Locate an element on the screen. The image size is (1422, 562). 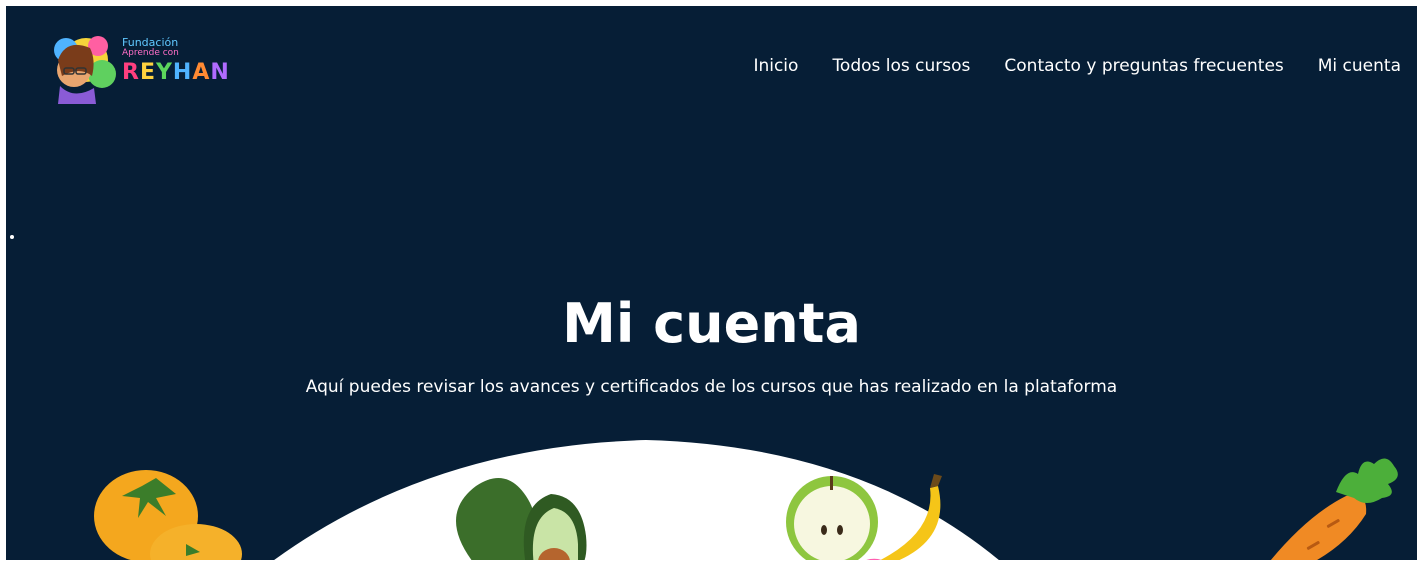
logo-mascot-icon is located at coordinates (85, 70).